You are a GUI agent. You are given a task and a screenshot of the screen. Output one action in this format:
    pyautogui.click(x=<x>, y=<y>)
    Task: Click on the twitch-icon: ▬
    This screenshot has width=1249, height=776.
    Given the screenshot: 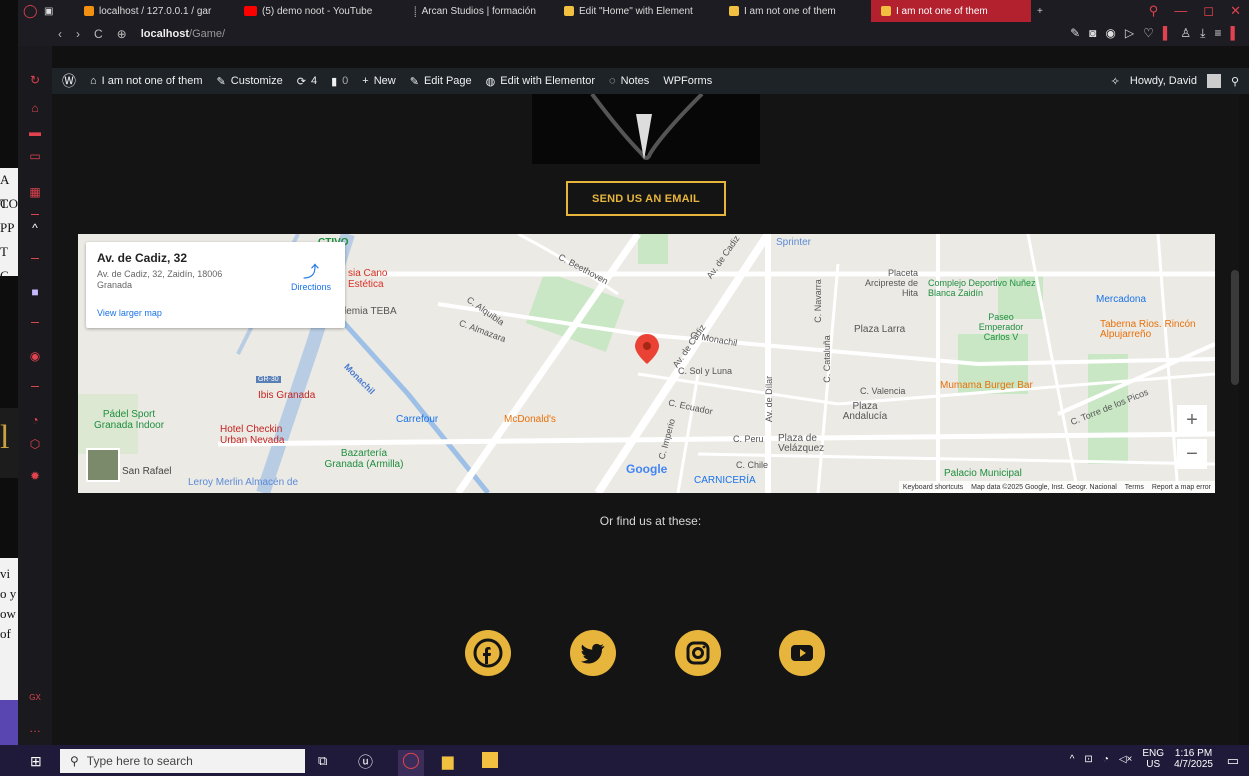 What is the action you would take?
    pyautogui.click(x=35, y=132)
    